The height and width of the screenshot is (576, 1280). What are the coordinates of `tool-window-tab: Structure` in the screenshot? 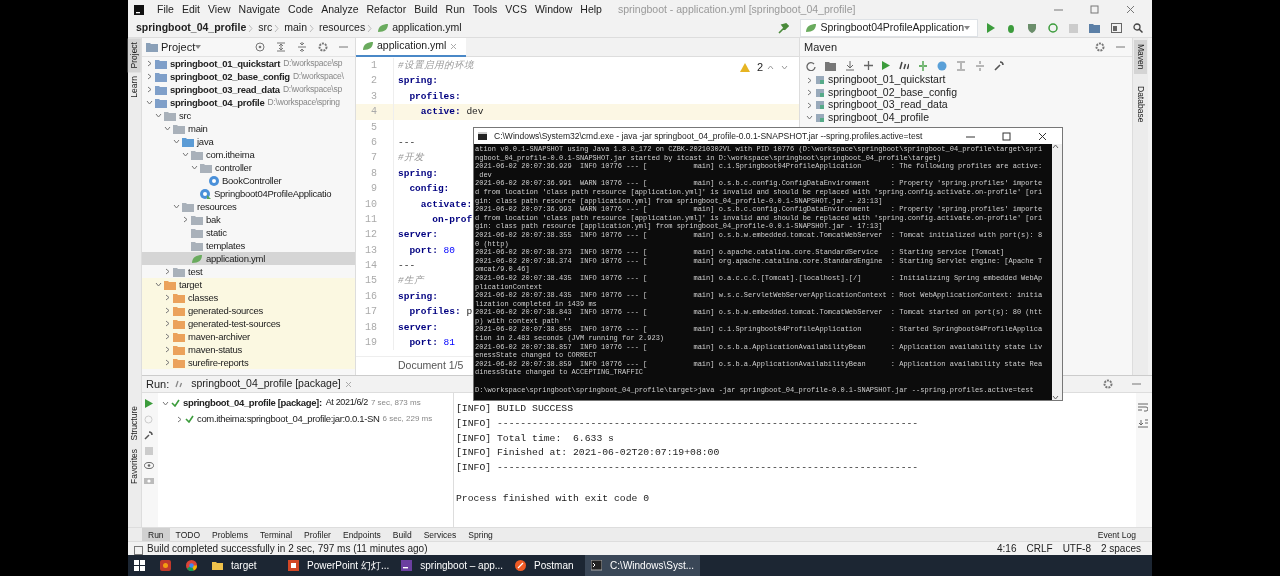 It's located at (134, 423).